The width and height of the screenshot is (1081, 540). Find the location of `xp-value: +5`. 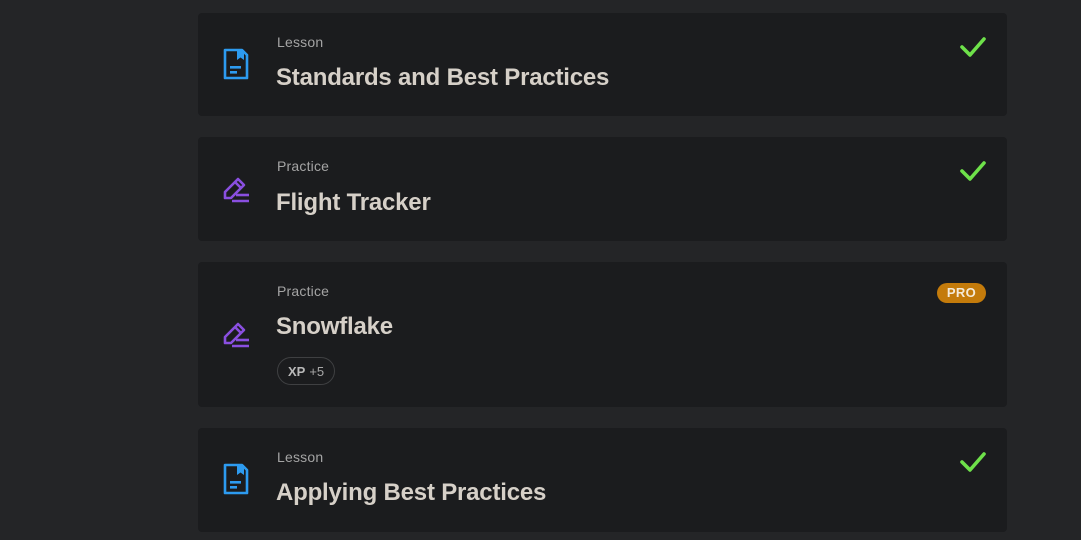

xp-value: +5 is located at coordinates (317, 371).